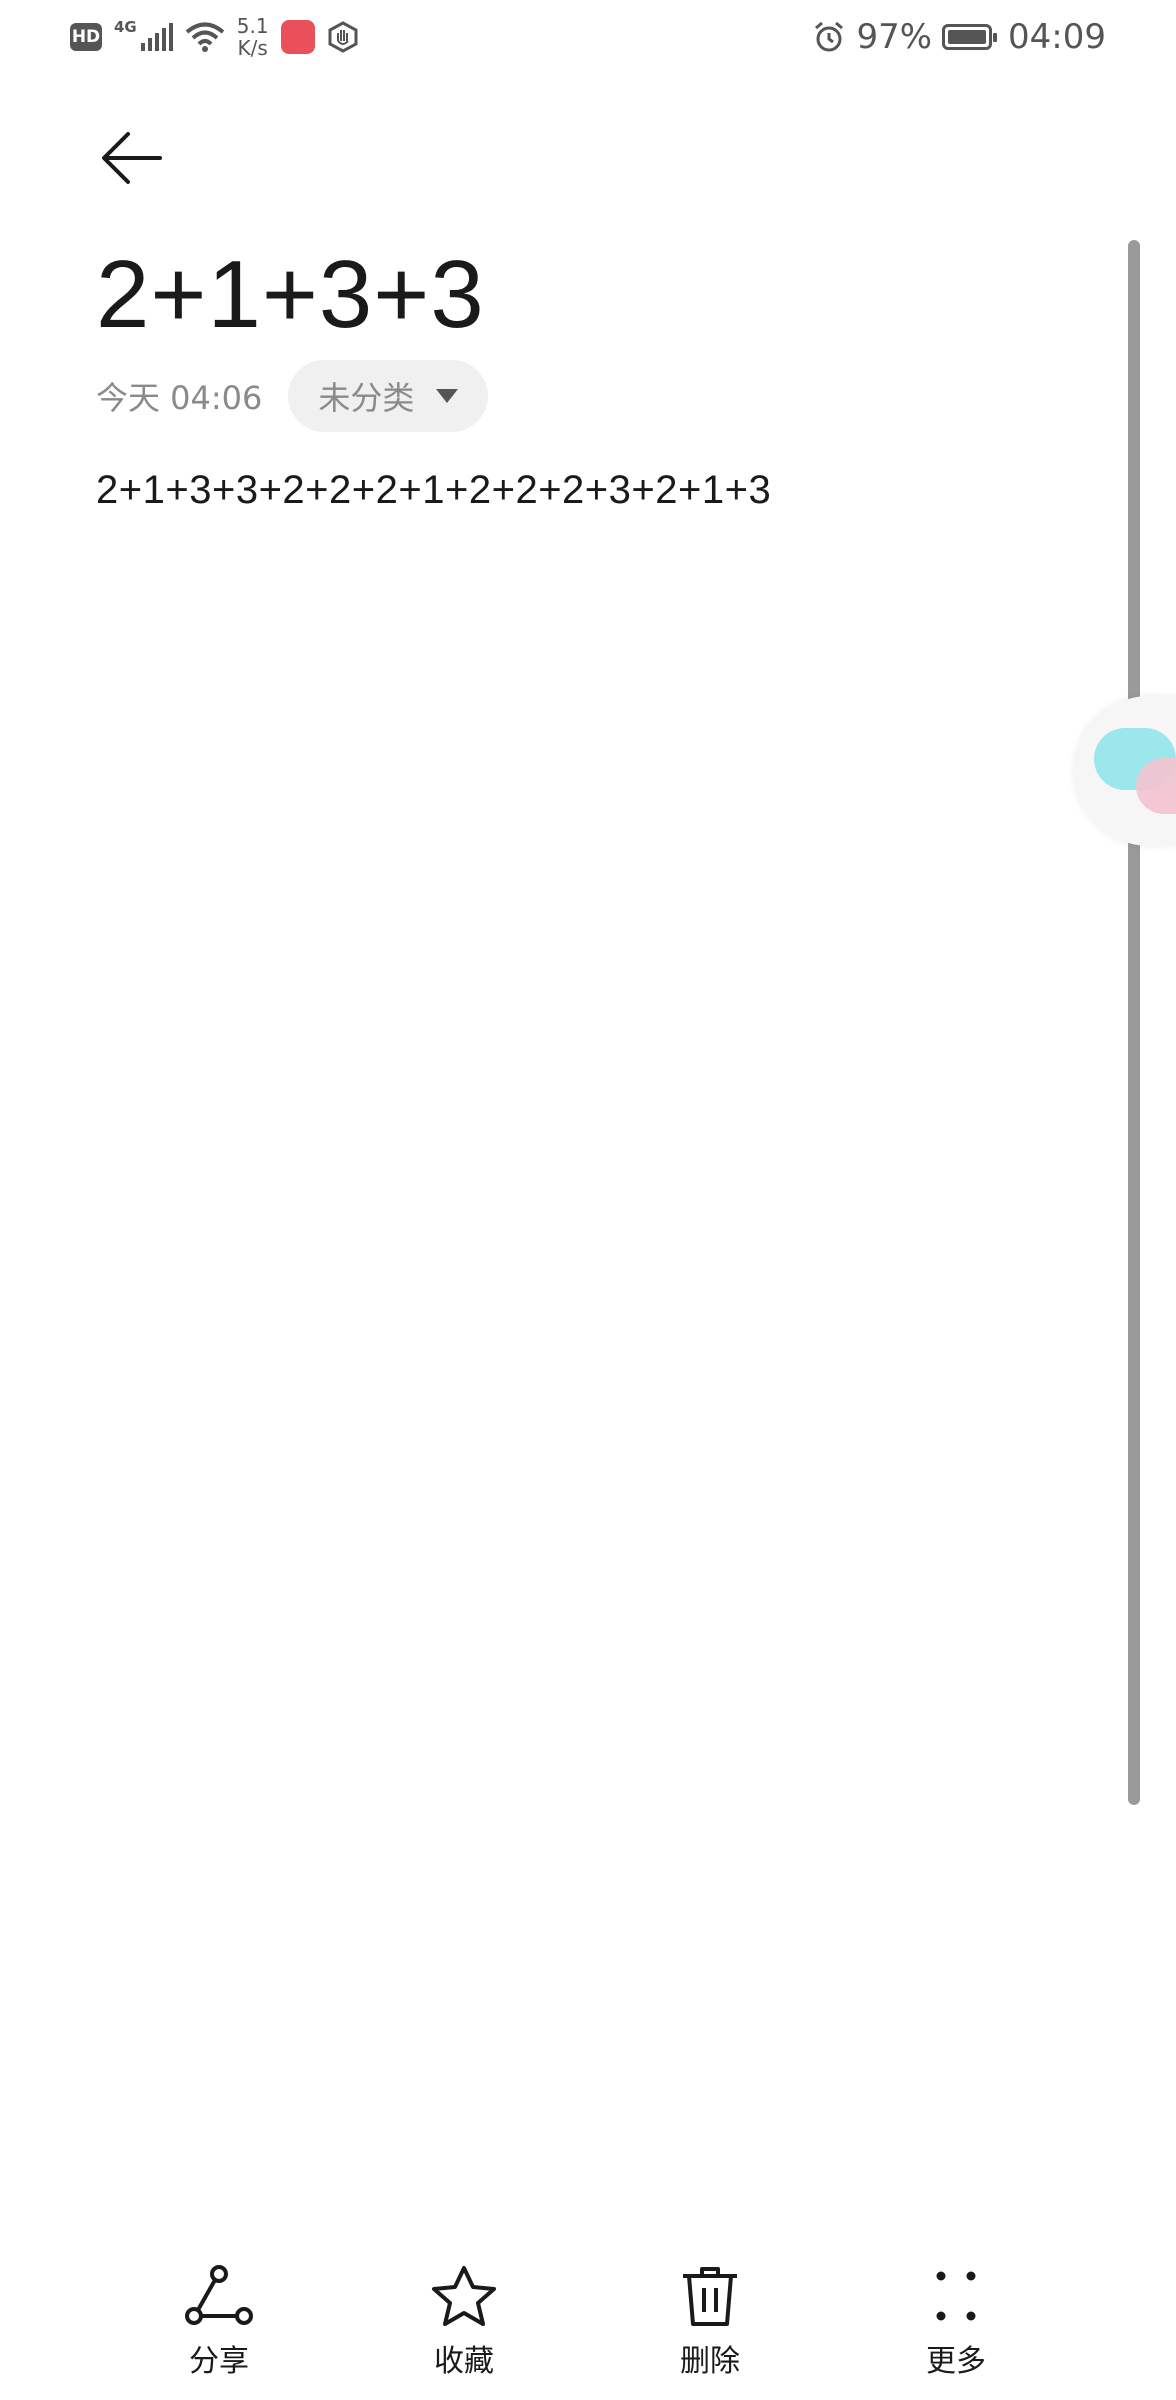 The width and height of the screenshot is (1176, 2400). I want to click on battery-percent: 97%, so click(894, 37).